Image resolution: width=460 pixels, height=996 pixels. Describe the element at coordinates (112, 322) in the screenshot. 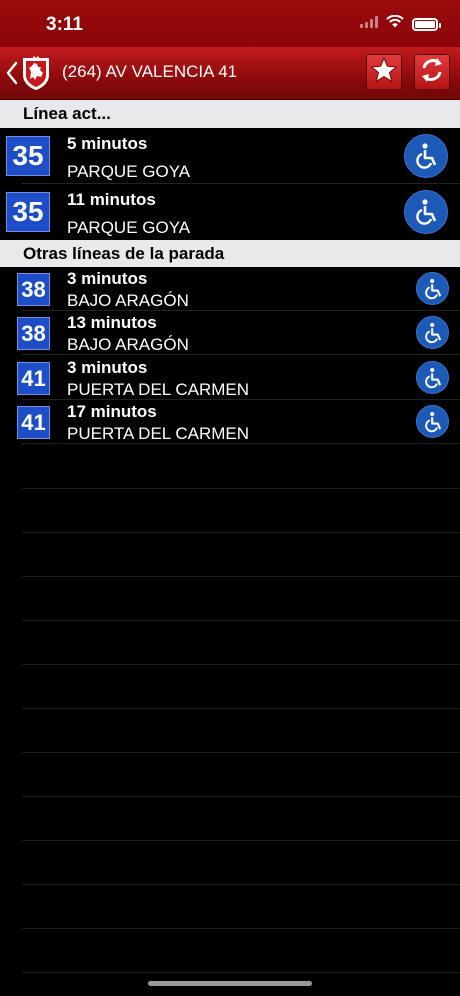

I see `arrival-minutes: 13 minutos` at that location.